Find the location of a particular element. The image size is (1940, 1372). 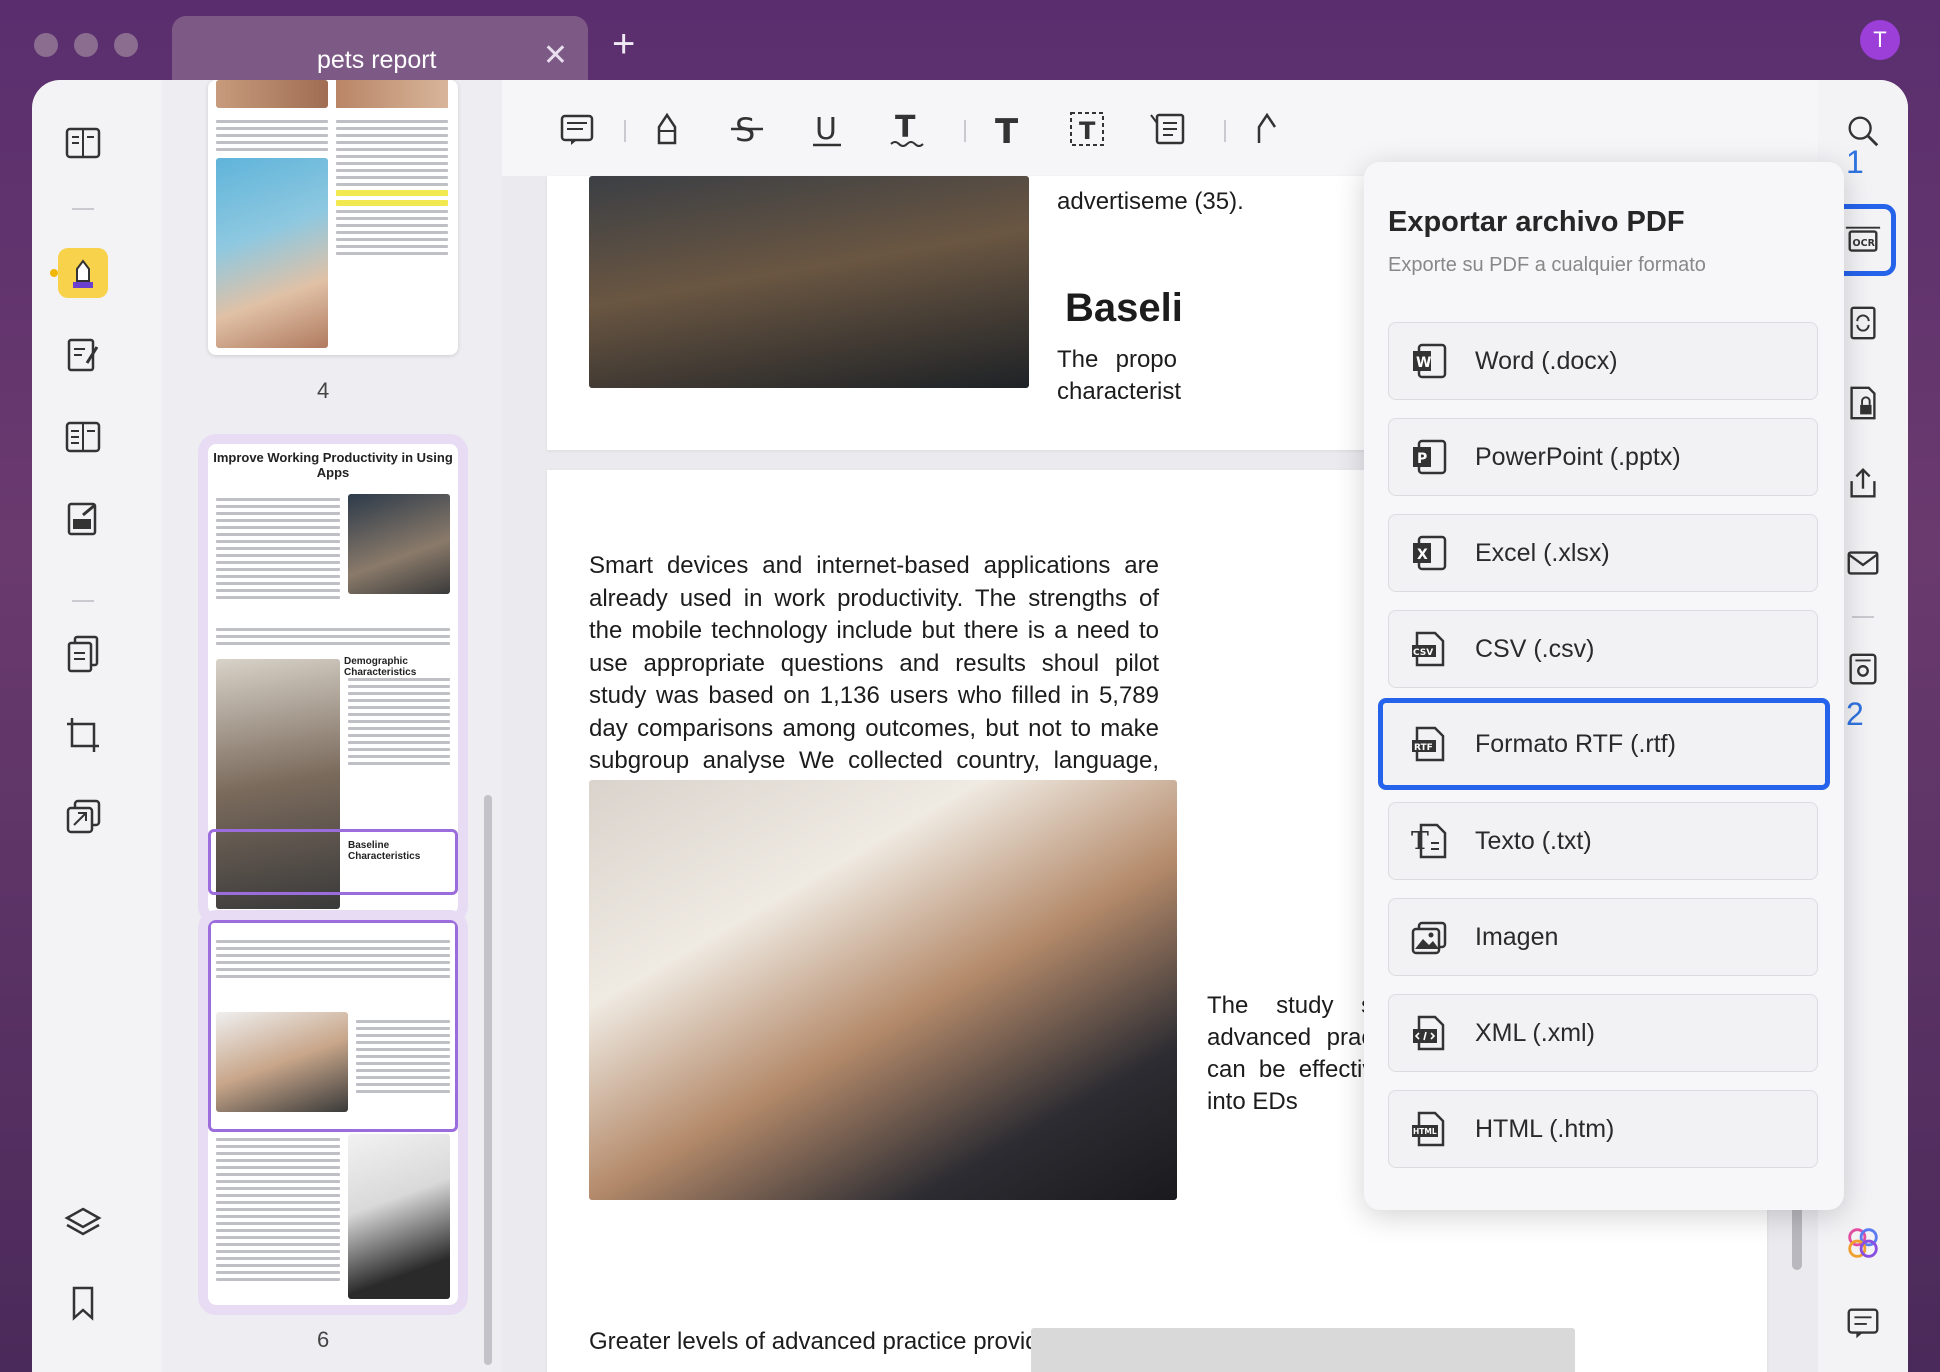

export-panel-title: Exportar archivo PDF is located at coordinates (1536, 222).